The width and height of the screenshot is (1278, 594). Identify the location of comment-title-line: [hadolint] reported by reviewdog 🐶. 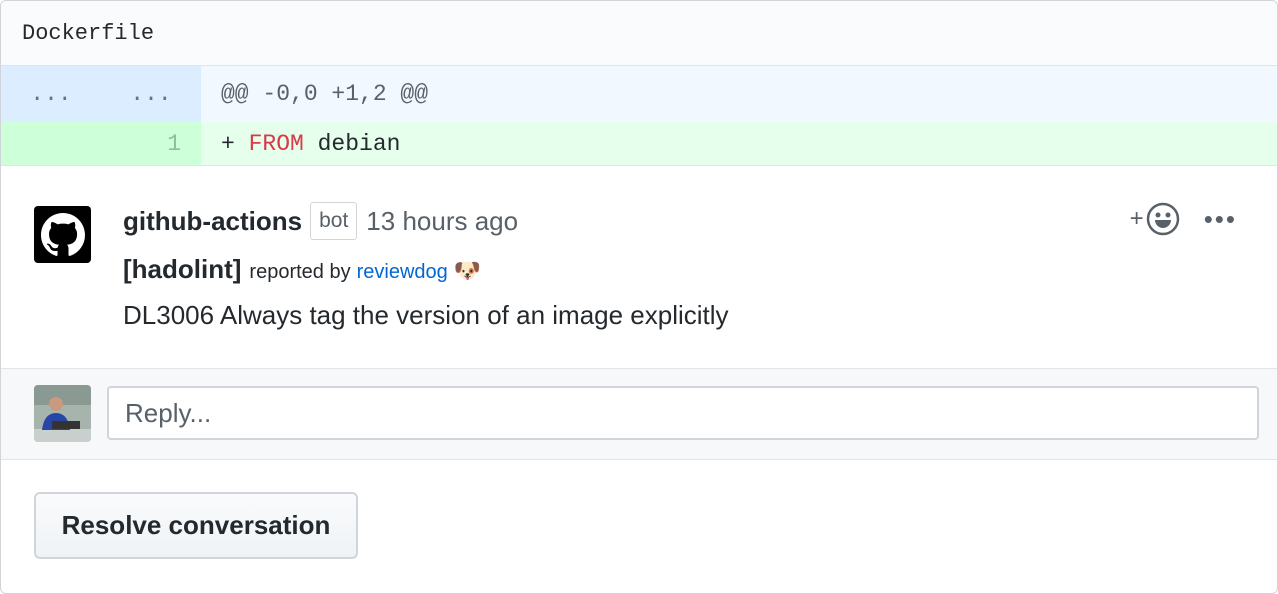
(302, 269).